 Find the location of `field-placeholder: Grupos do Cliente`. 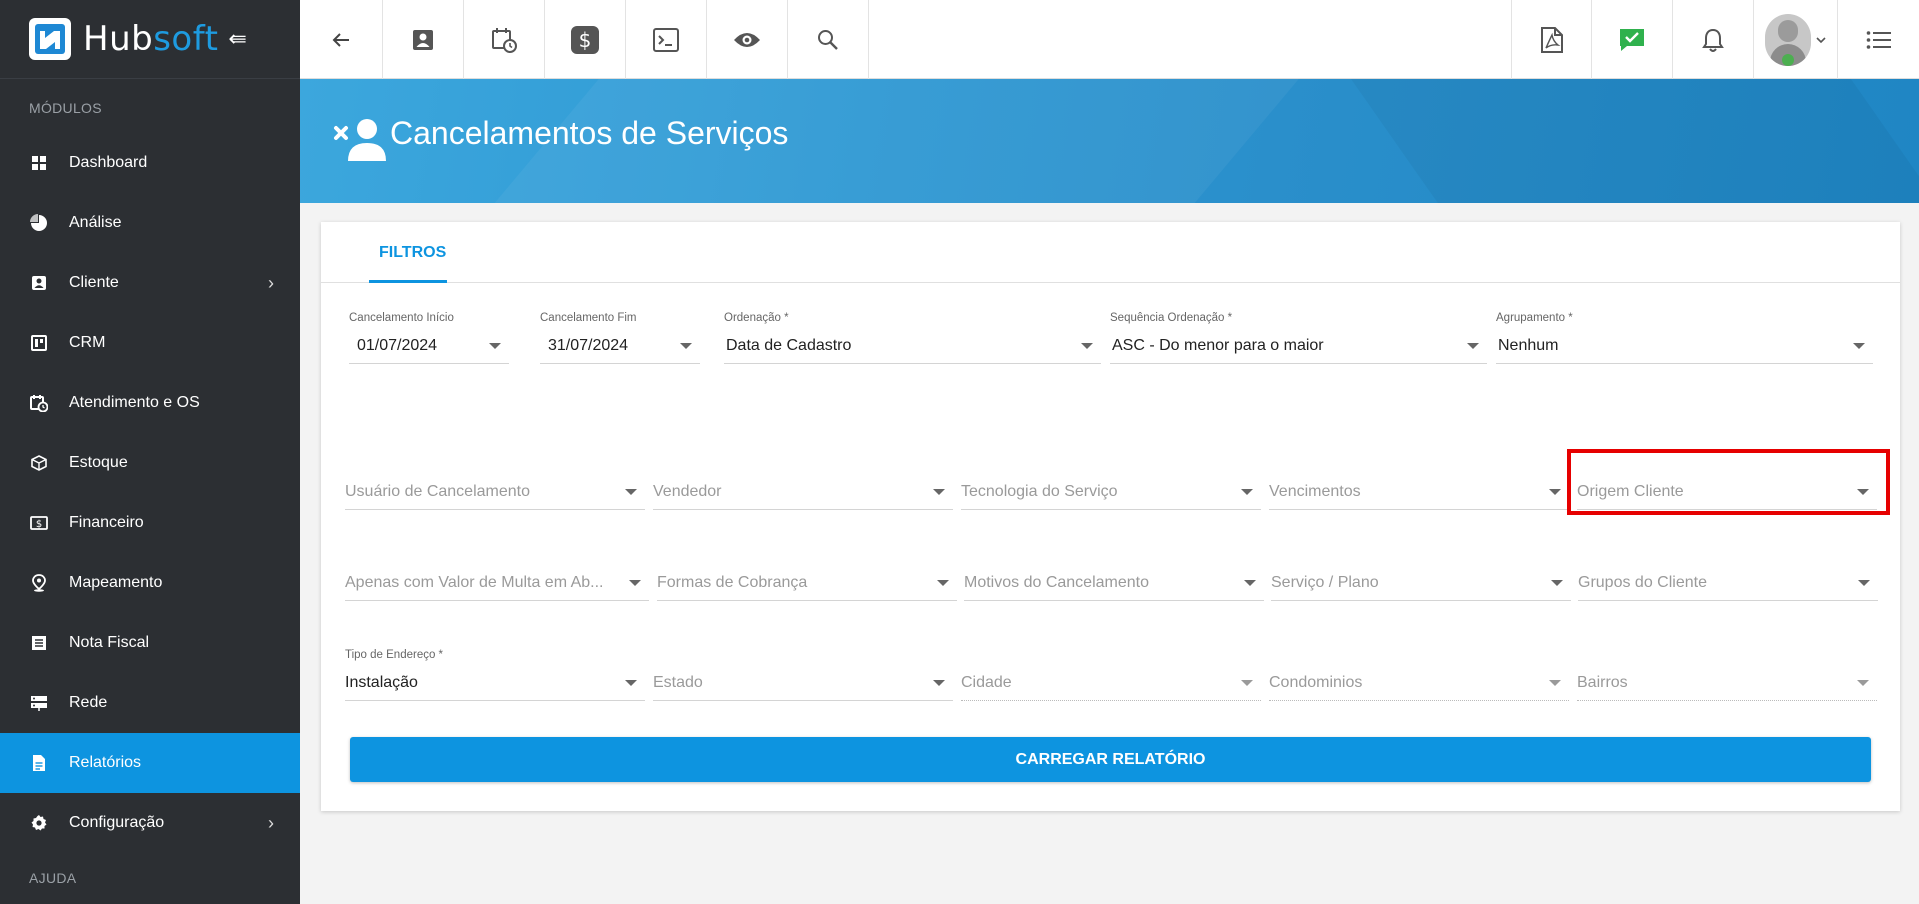

field-placeholder: Grupos do Cliente is located at coordinates (1728, 582).